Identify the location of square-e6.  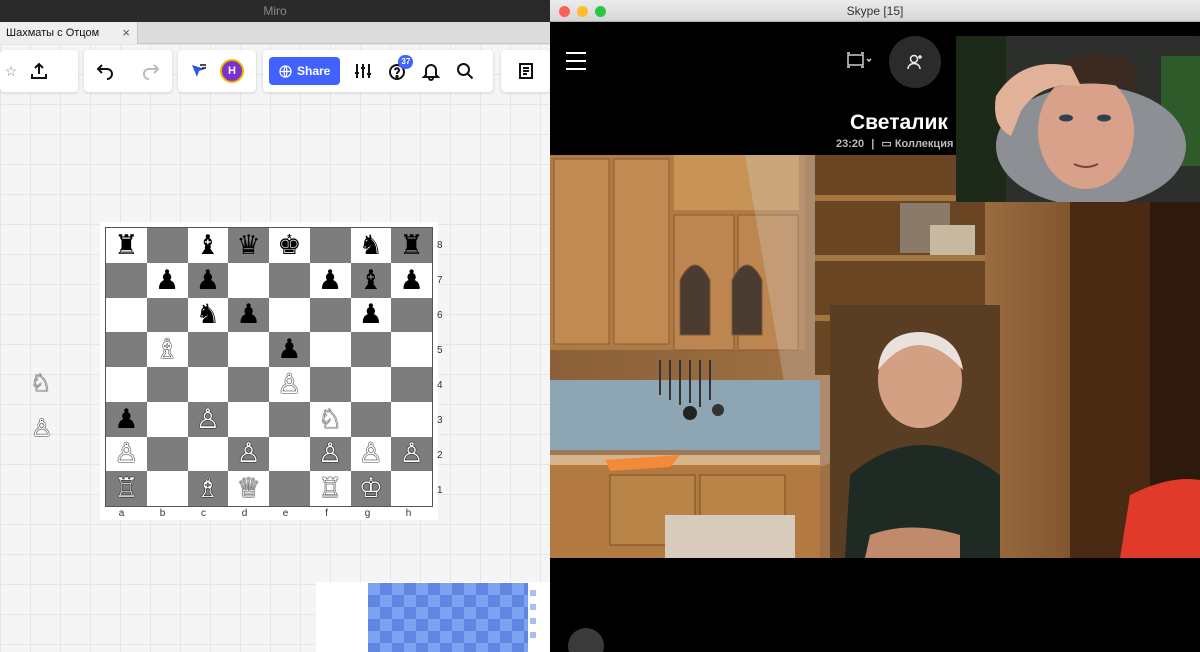
(289, 315).